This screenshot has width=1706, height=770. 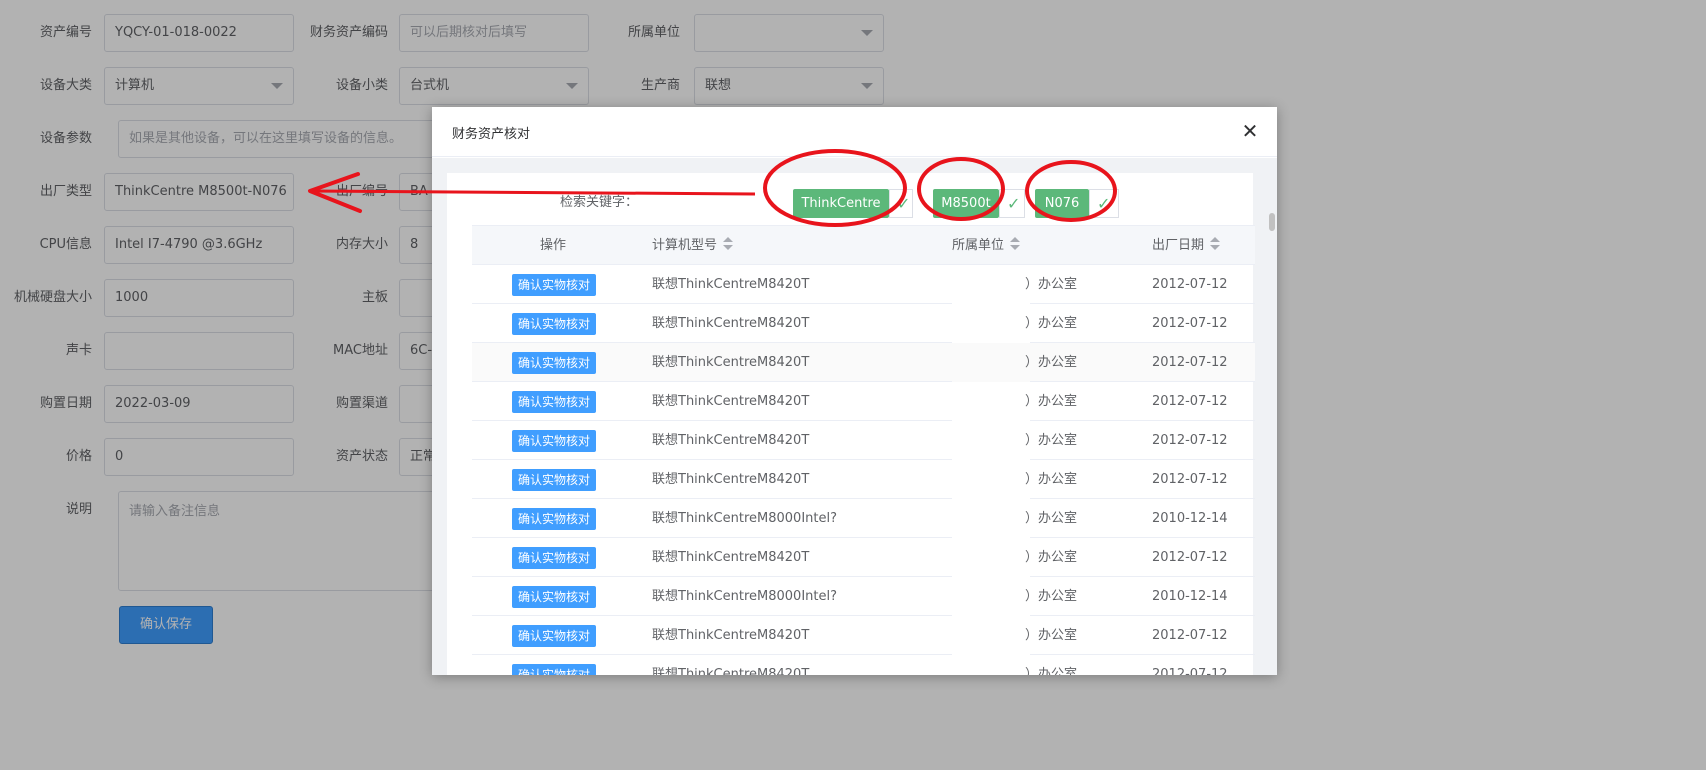 I want to click on column-header-label: 计算机型号, so click(x=685, y=245).